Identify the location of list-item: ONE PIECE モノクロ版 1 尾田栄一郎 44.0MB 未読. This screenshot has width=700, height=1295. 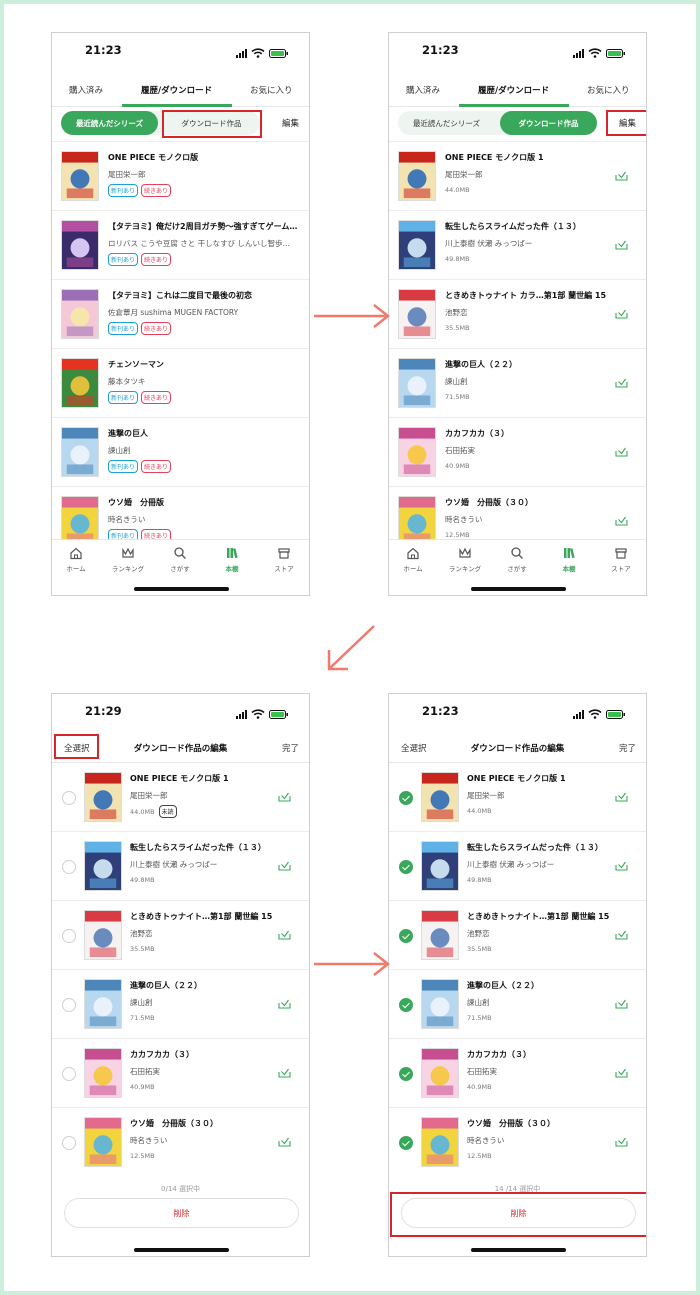
(180, 797).